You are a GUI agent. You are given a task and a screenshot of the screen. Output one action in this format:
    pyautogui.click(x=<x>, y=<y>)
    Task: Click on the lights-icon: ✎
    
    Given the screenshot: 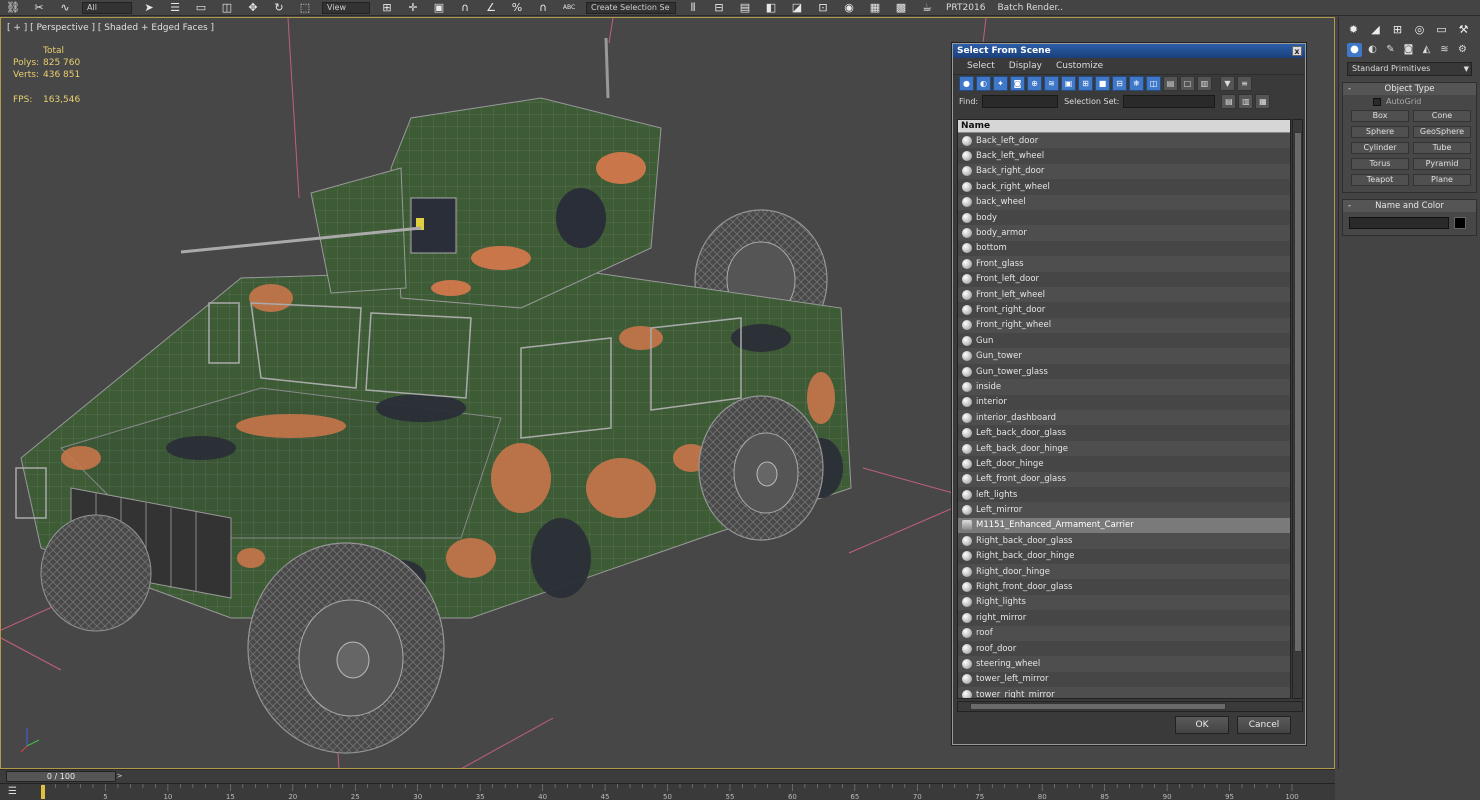 What is the action you would take?
    pyautogui.click(x=1390, y=50)
    